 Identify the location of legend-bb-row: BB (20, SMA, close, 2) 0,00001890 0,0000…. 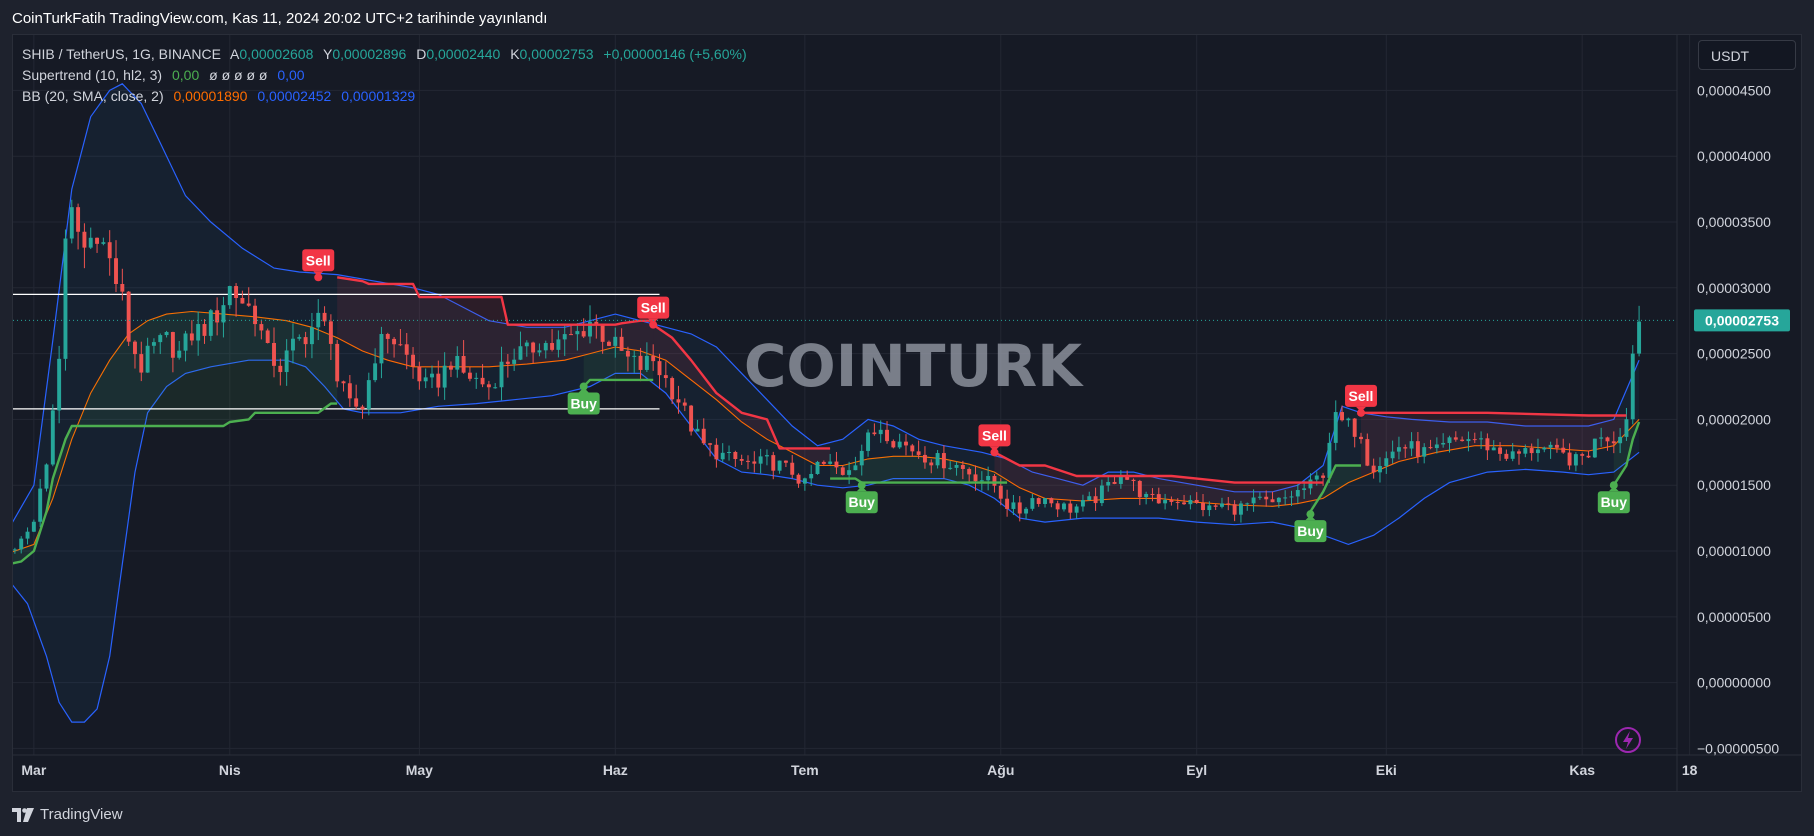
(384, 96).